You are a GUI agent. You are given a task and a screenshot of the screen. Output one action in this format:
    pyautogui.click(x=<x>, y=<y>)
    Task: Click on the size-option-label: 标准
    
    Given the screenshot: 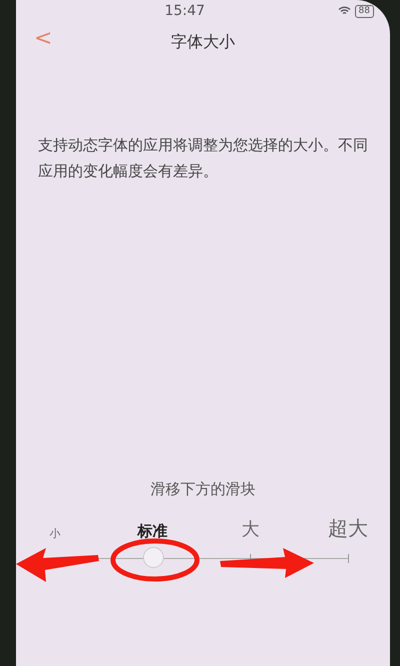 What is the action you would take?
    pyautogui.click(x=153, y=531)
    